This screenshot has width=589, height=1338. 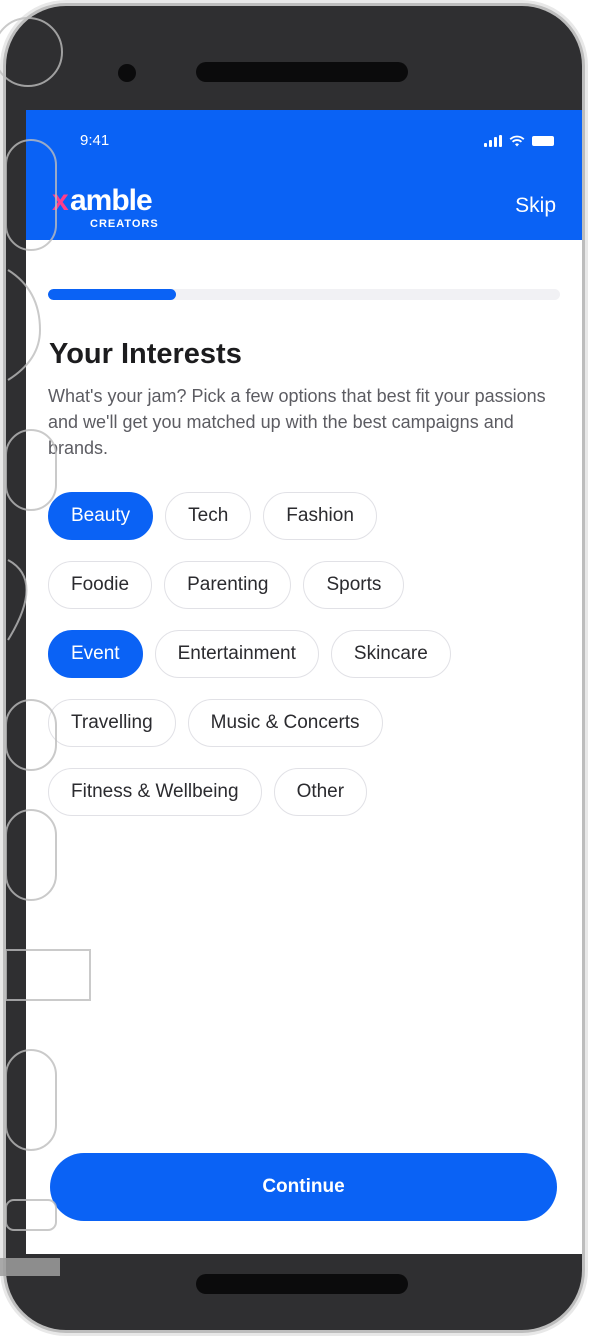 I want to click on page-title: Your Interests, so click(x=145, y=354).